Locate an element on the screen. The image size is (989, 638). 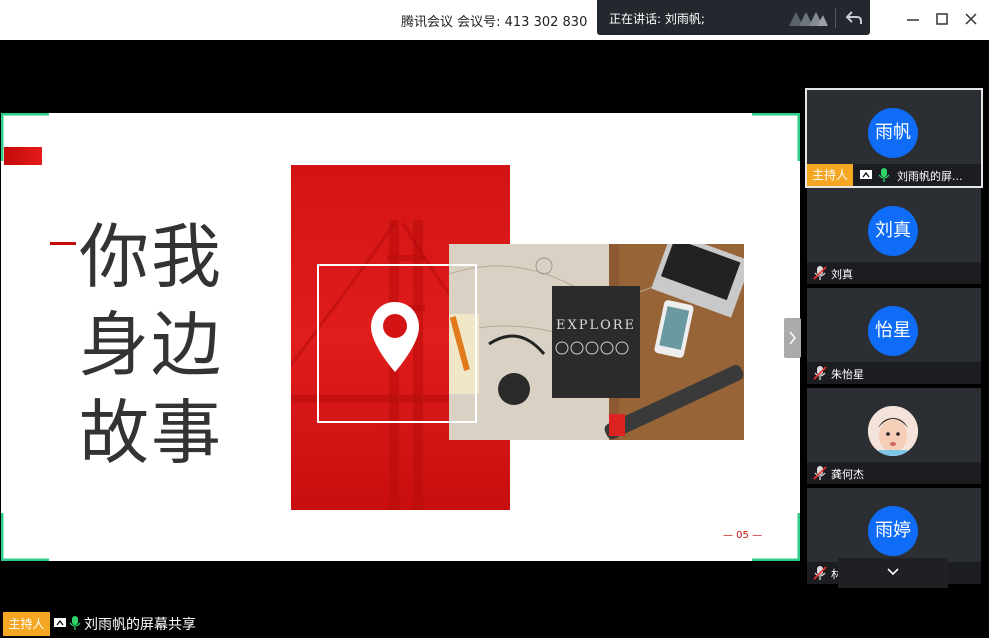
avatar: 刘真 is located at coordinates (893, 231).